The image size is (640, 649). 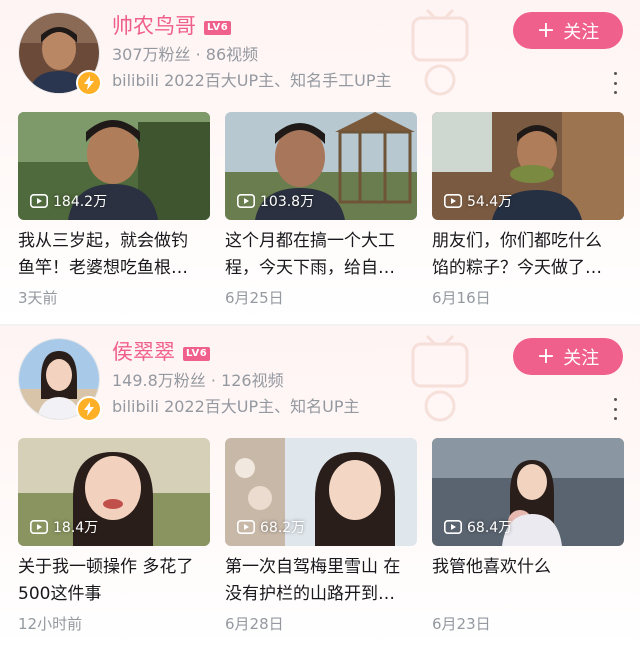 I want to click on video-item: 68.4万 我管他喜欢什么 6月23日, so click(x=528, y=536).